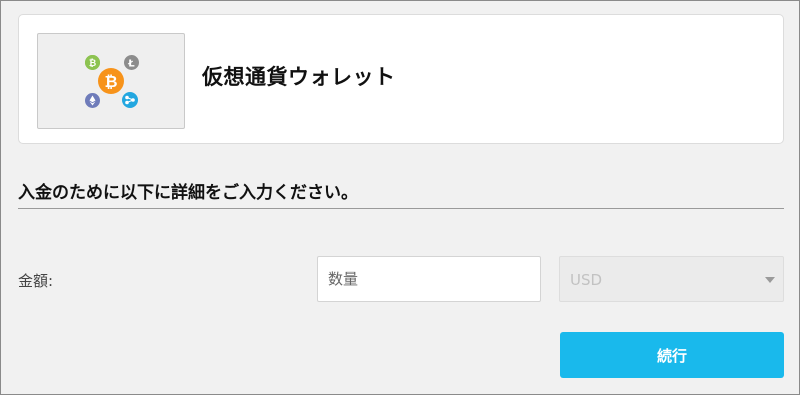  Describe the element at coordinates (671, 279) in the screenshot. I see `currency-select: USD` at that location.